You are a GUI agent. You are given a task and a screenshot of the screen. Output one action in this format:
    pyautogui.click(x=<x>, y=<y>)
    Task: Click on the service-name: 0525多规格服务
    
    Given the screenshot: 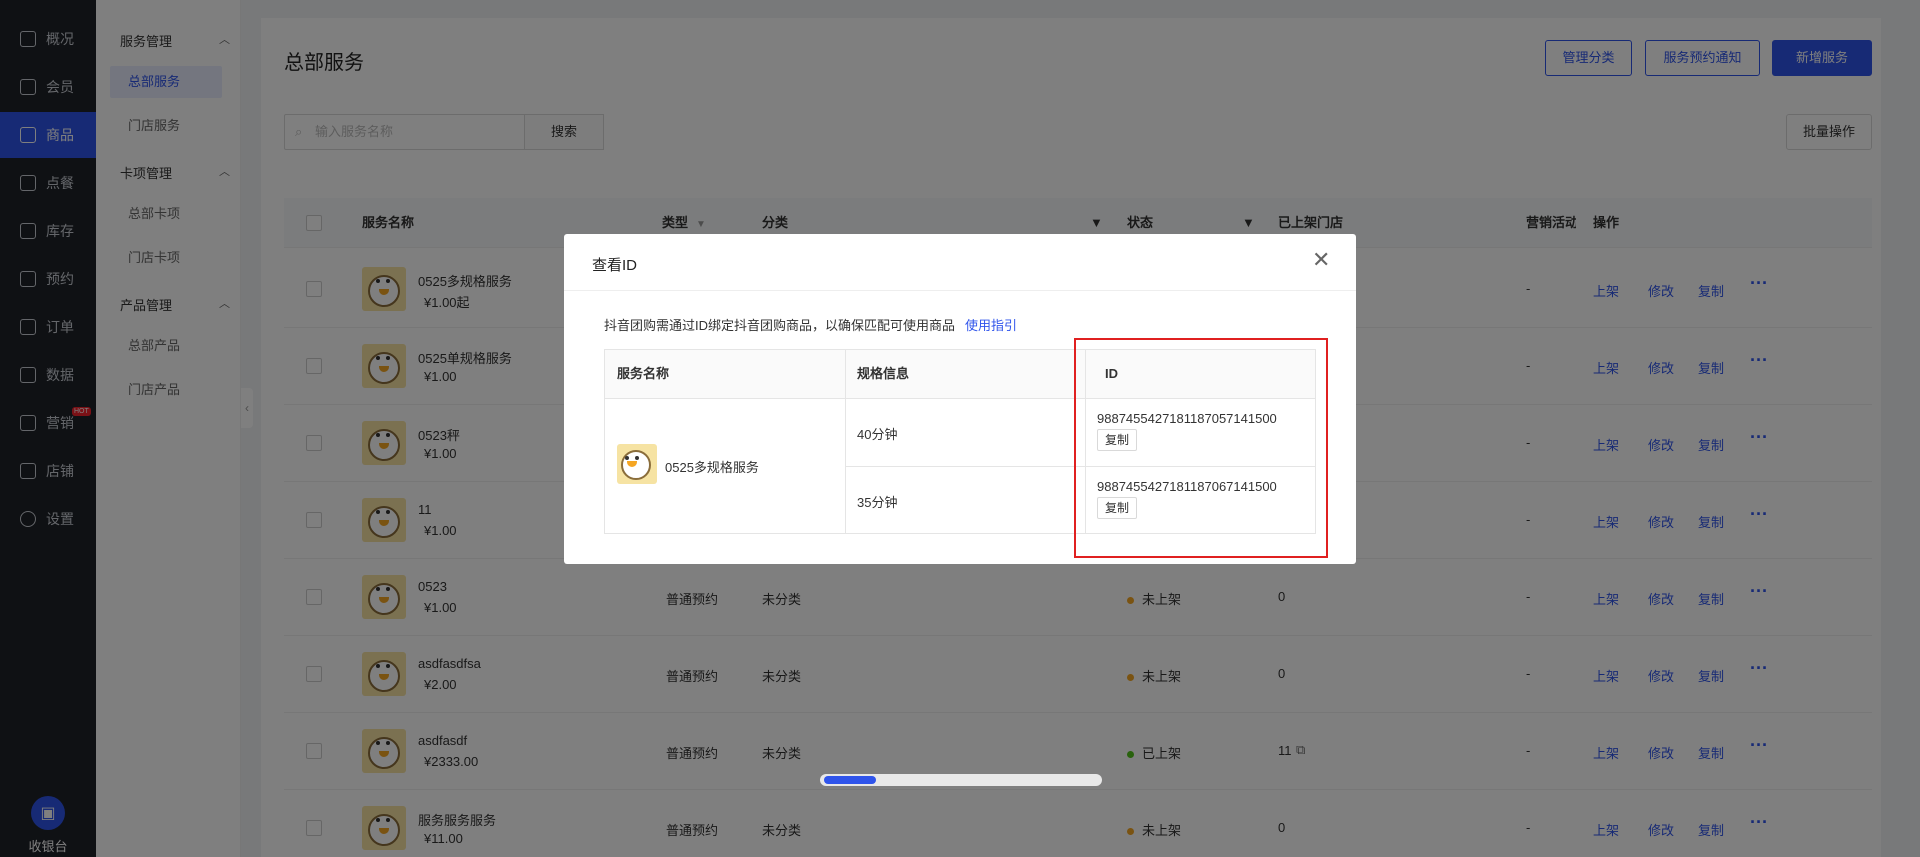 What is the action you would take?
    pyautogui.click(x=712, y=467)
    